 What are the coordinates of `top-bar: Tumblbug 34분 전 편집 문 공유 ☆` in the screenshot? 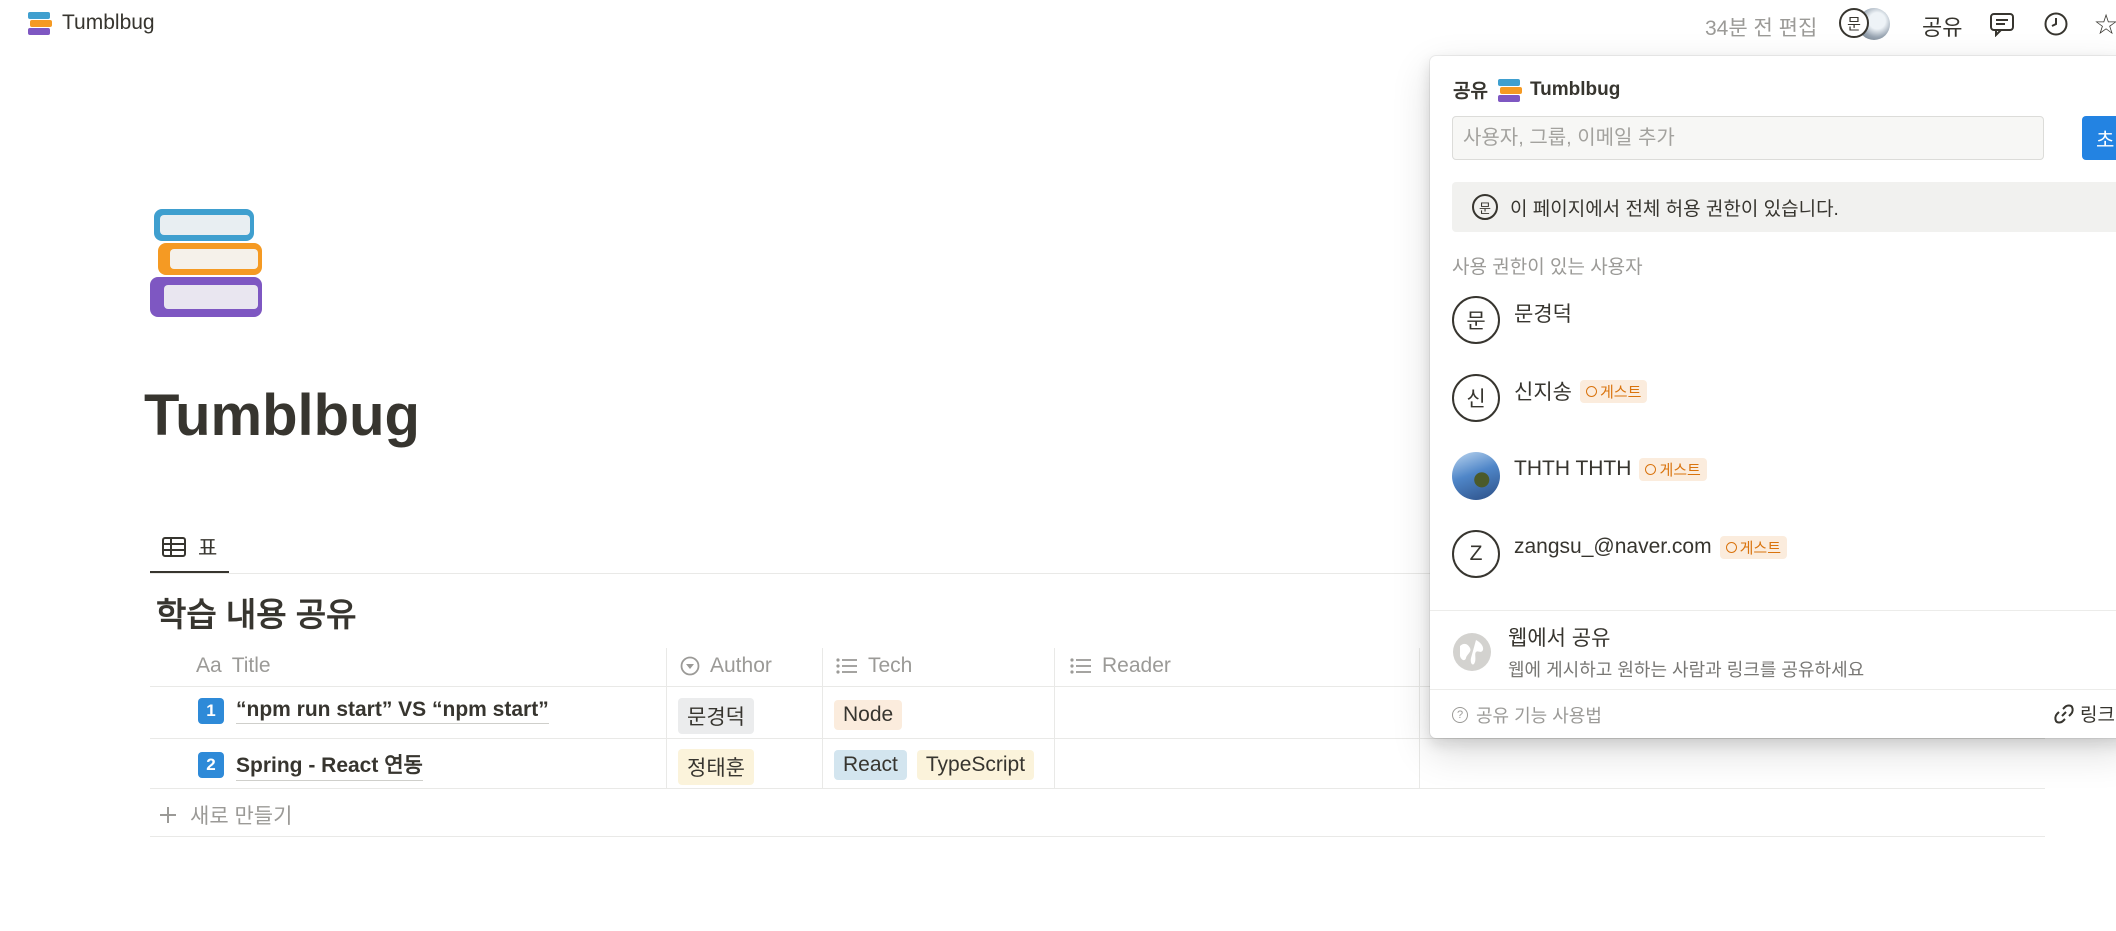 It's located at (1058, 25).